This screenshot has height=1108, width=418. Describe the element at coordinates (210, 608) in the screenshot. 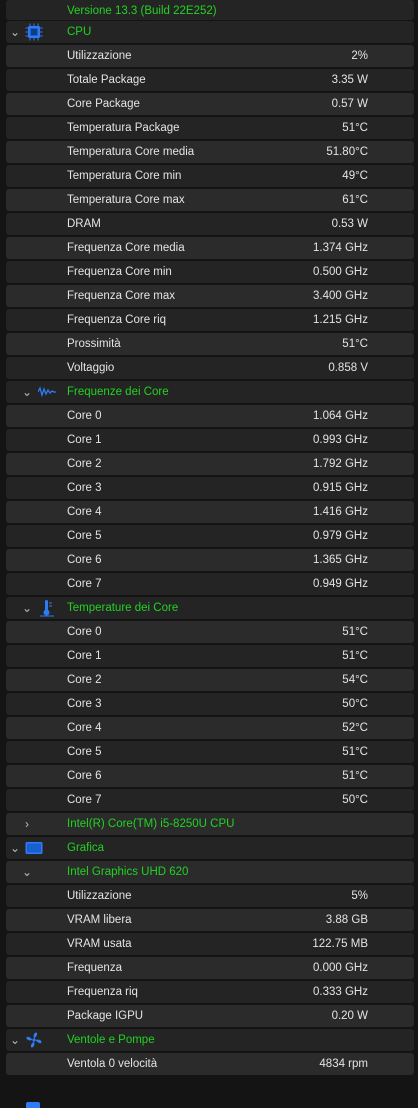

I see `core-temperature-section-header: ⌄ Temperature dei Core` at that location.